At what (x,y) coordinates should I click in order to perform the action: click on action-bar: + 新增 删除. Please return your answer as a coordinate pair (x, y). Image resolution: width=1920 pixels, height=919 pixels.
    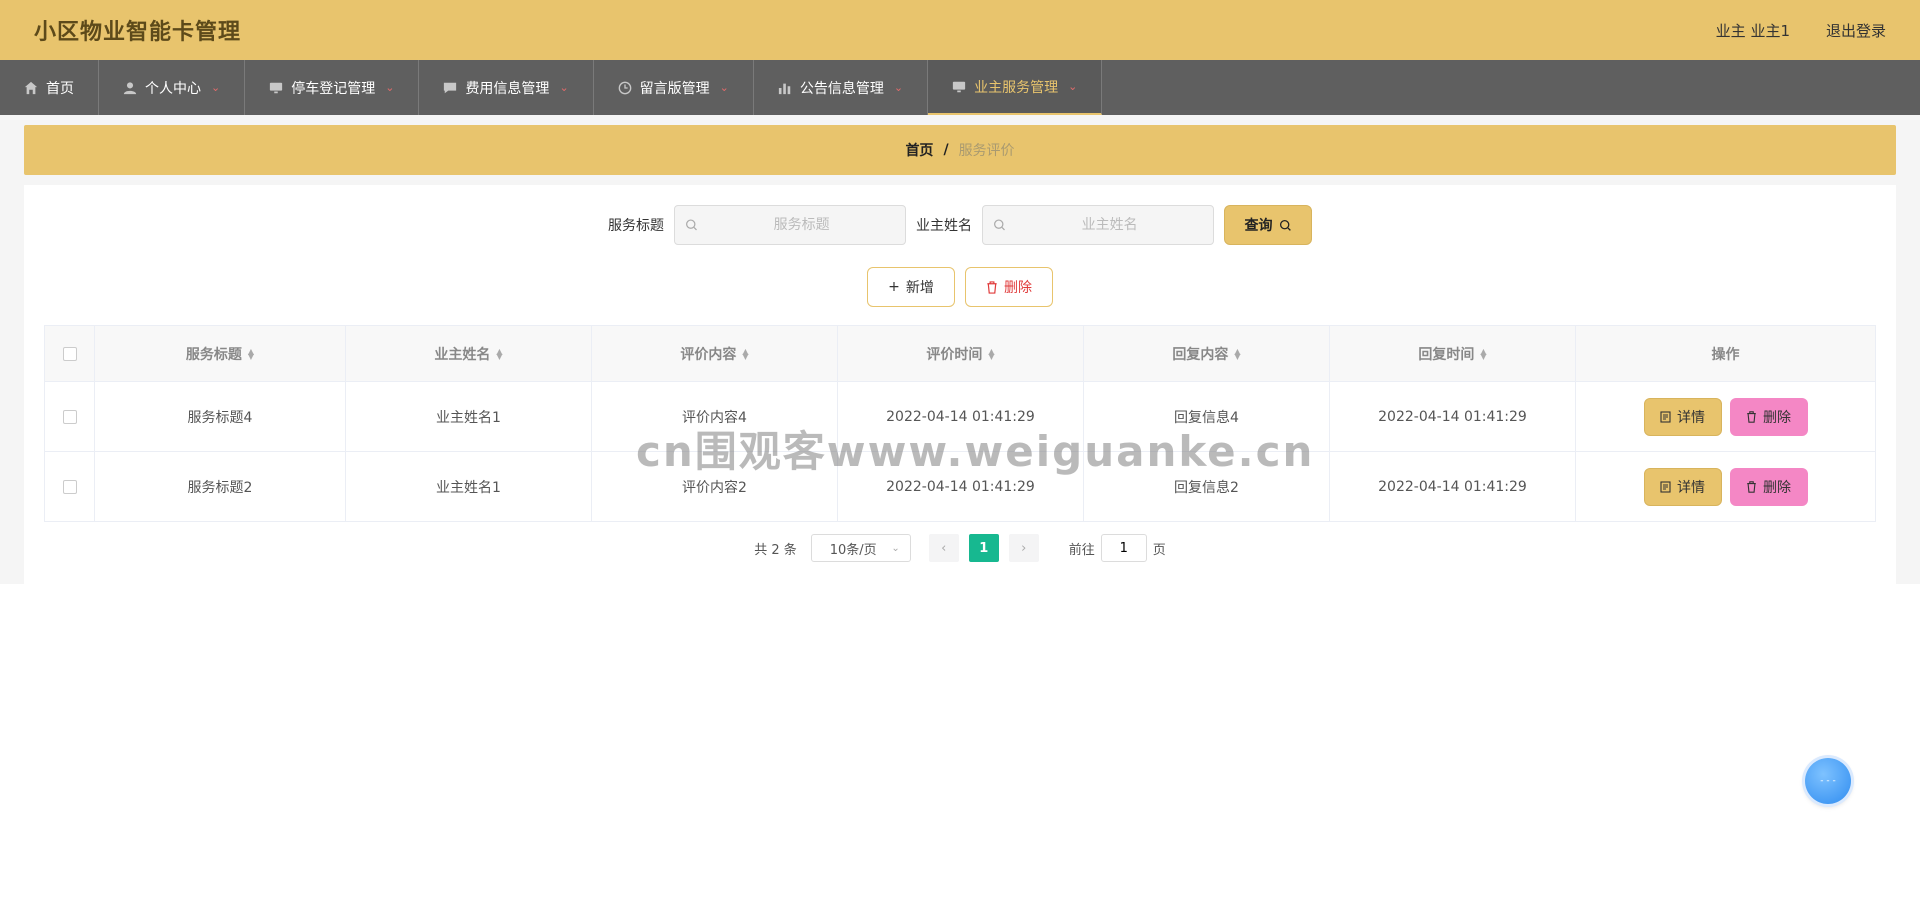
    Looking at the image, I should click on (960, 287).